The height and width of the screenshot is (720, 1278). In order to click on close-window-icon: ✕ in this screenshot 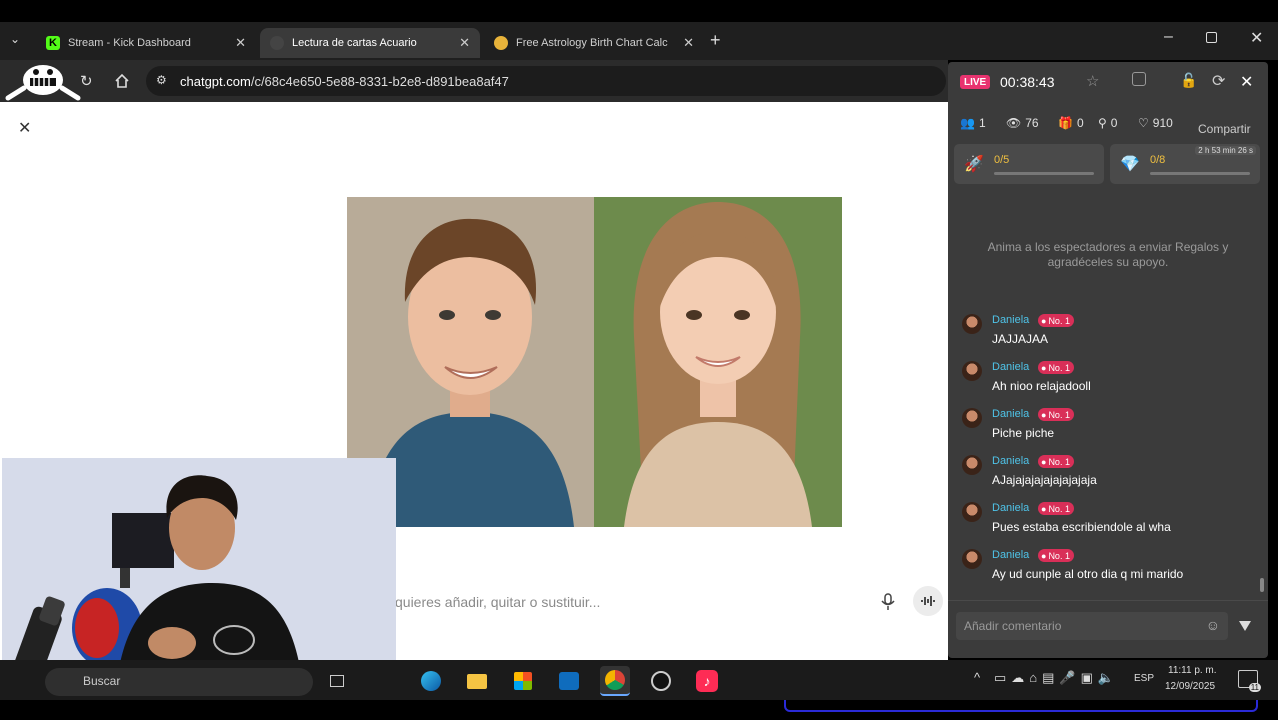, I will do `click(1256, 38)`.